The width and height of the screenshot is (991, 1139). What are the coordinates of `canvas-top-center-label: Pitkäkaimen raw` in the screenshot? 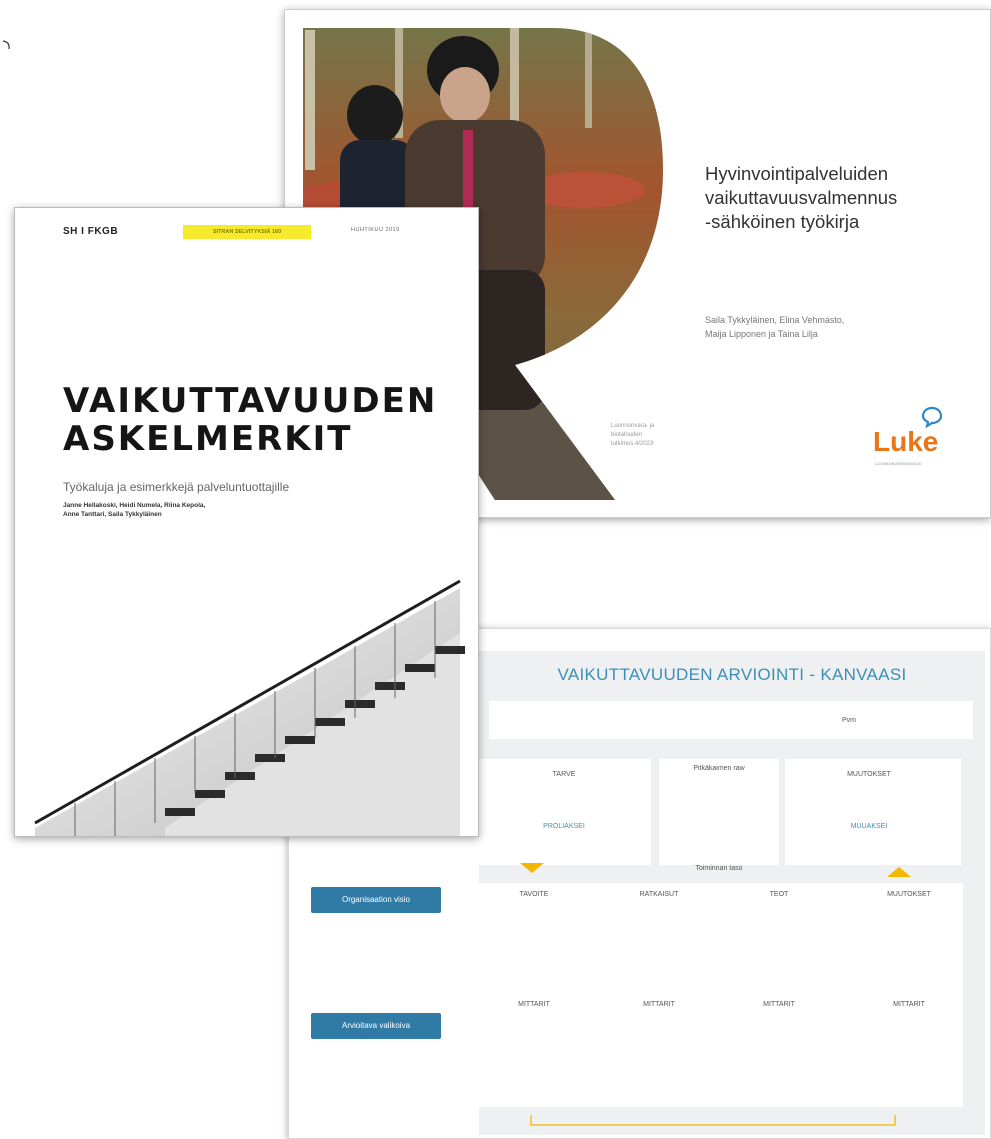 It's located at (719, 768).